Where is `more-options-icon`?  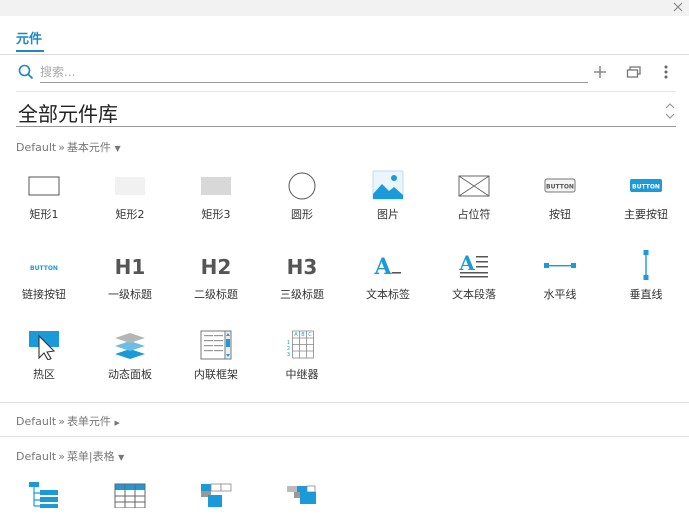 more-options-icon is located at coordinates (666, 72).